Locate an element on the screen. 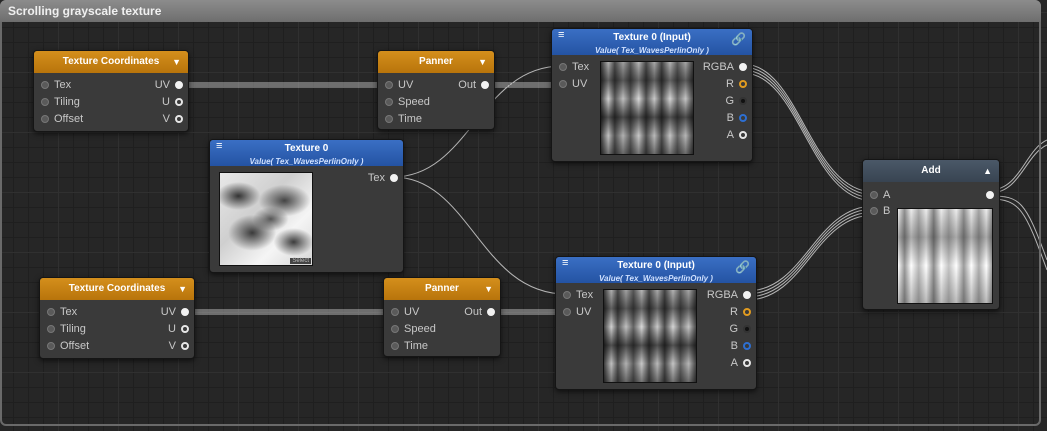 Image resolution: width=1047 pixels, height=431 pixels. node-header: Add ▲ is located at coordinates (931, 171).